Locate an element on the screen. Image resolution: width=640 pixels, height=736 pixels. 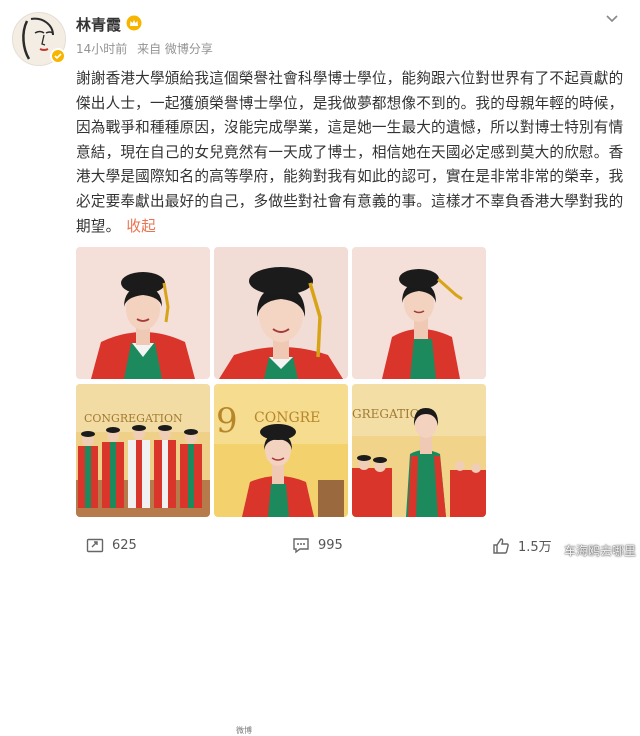
comment-count: 995 is located at coordinates (330, 545).